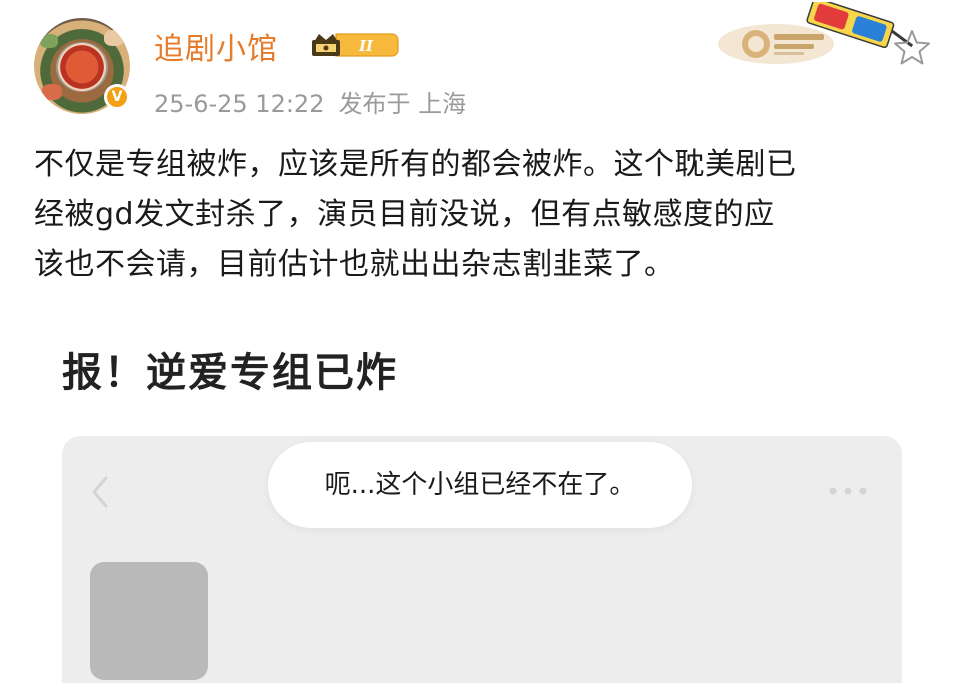  What do you see at coordinates (366, 46) in the screenshot?
I see `member-level-label: II` at bounding box center [366, 46].